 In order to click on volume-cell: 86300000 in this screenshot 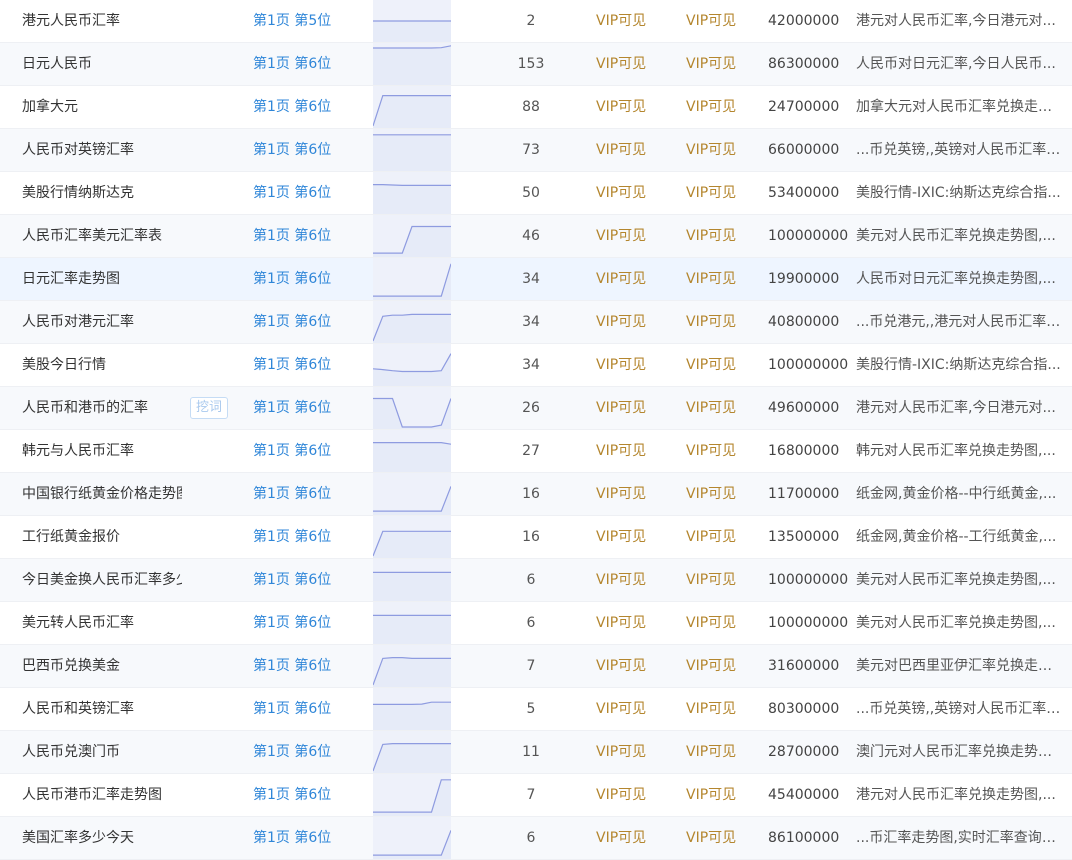, I will do `click(804, 64)`.